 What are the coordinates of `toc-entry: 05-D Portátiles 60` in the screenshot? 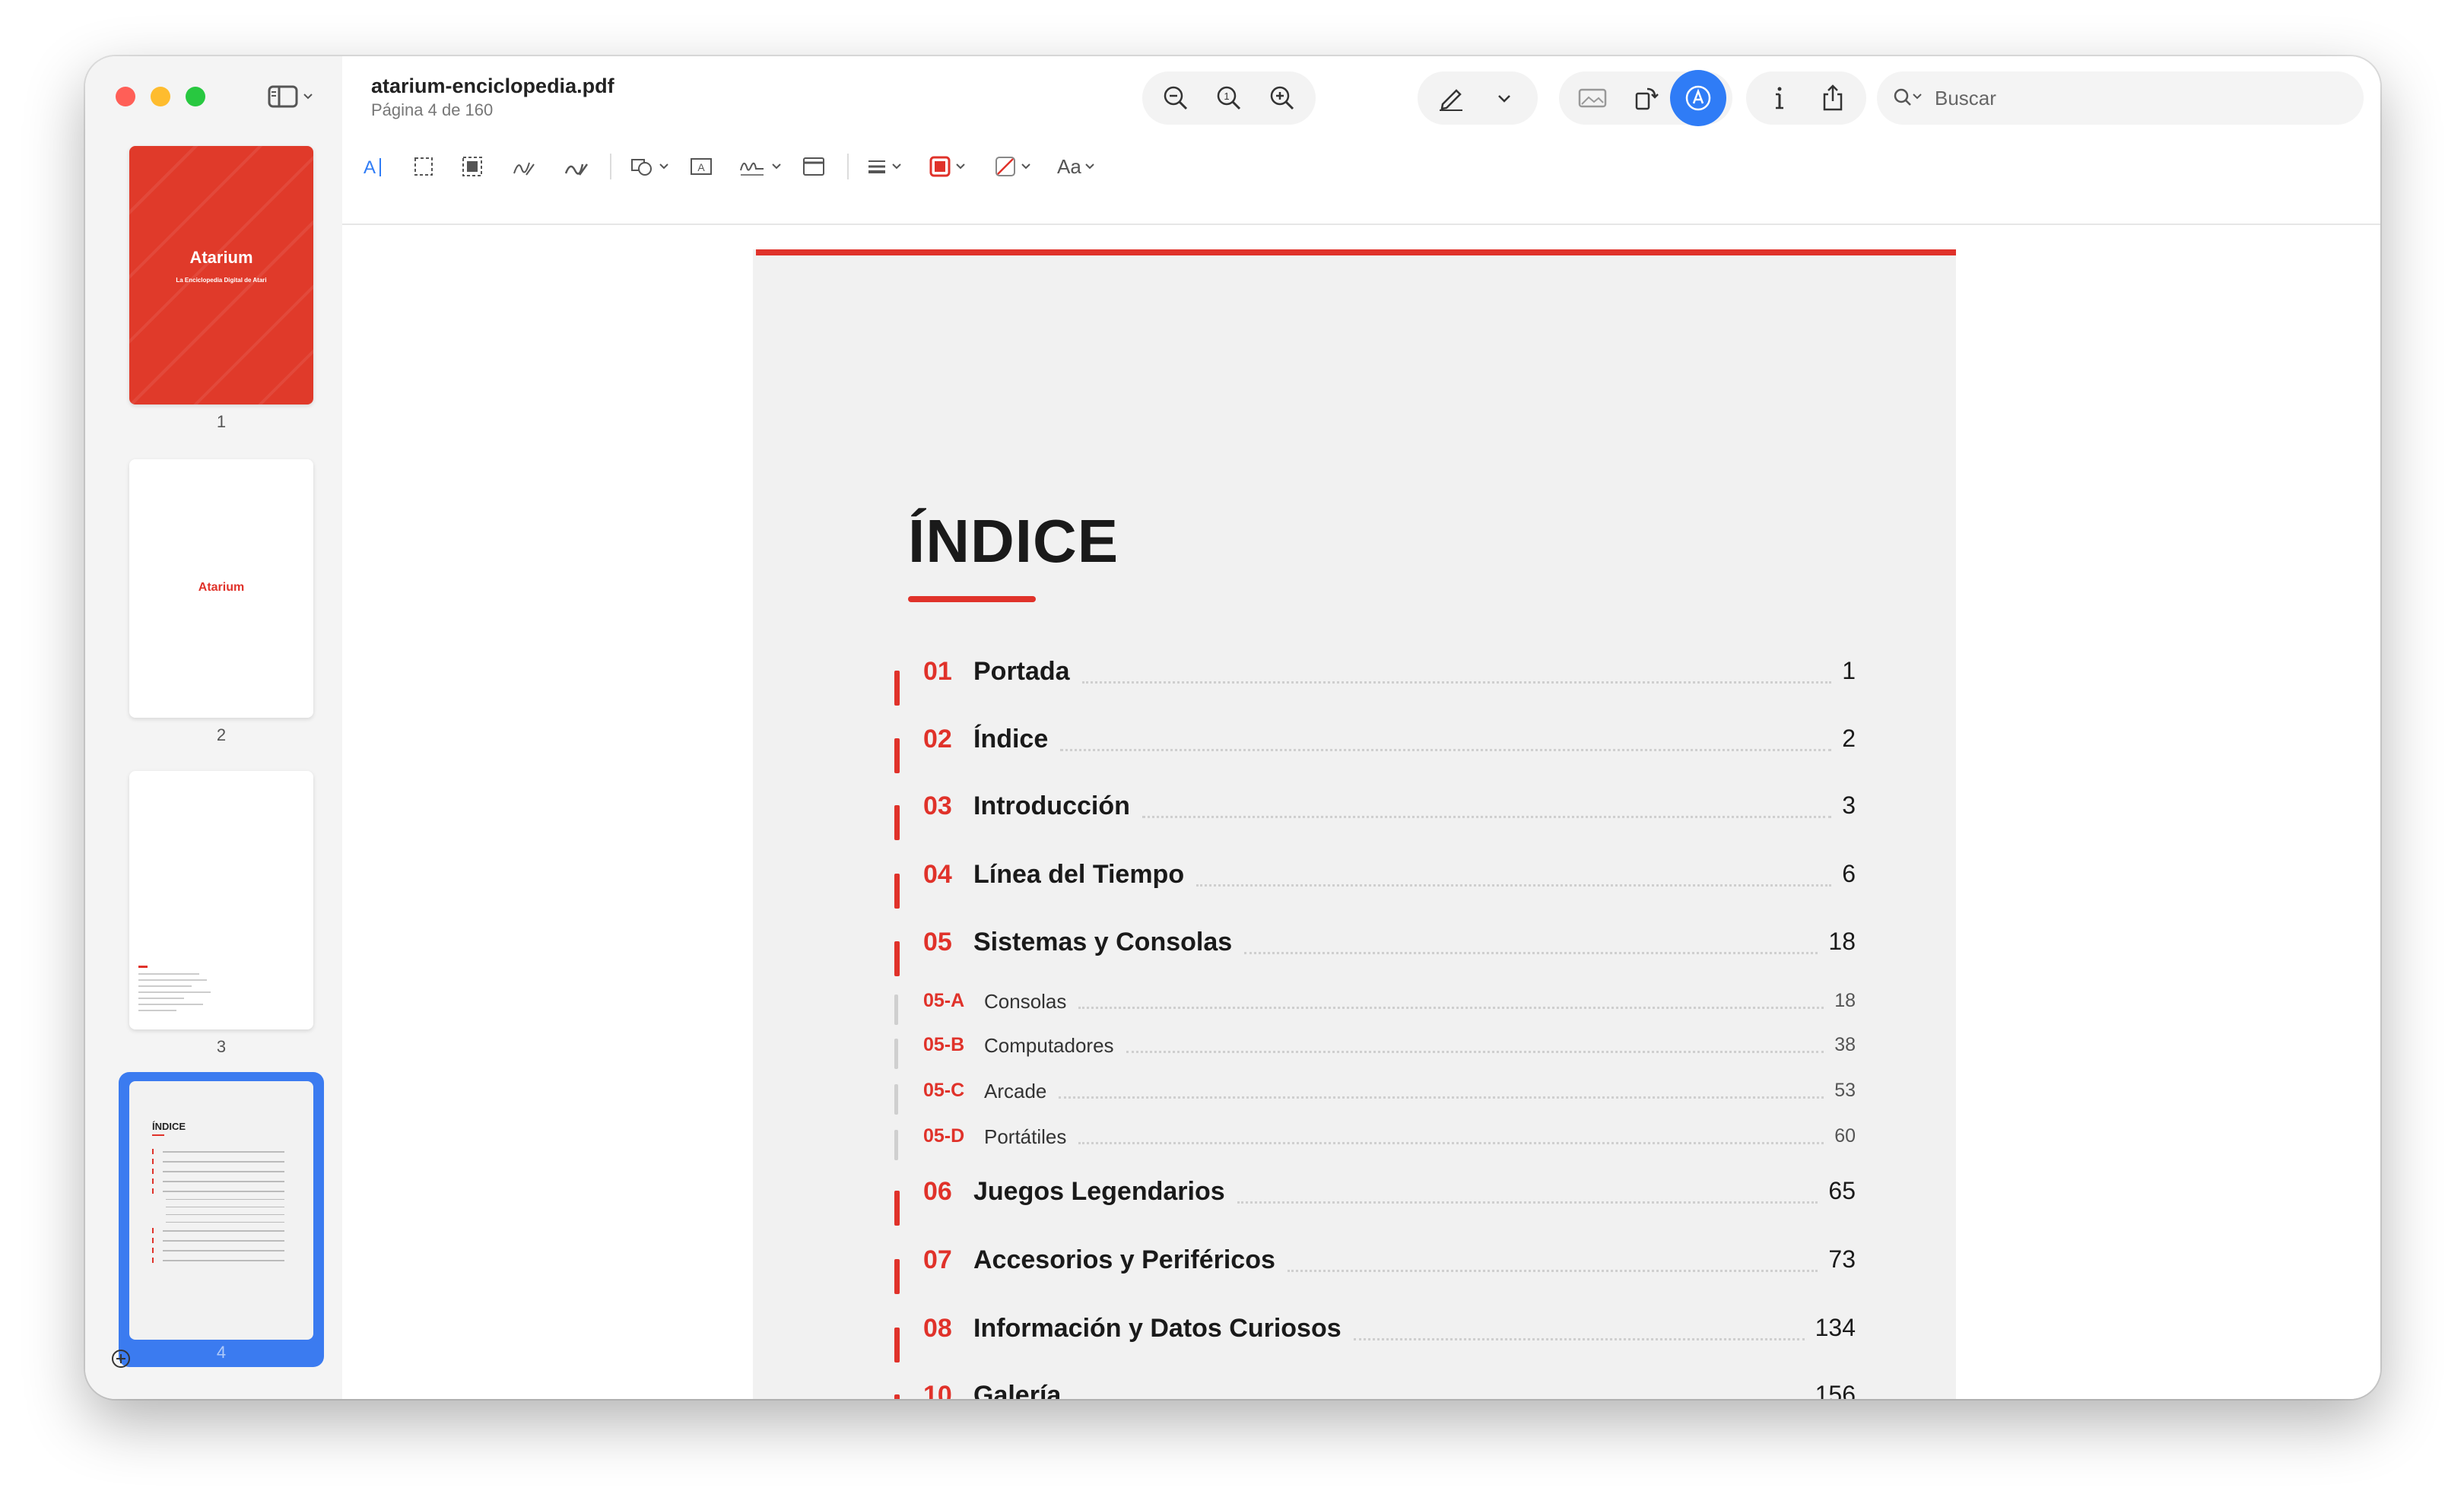 It's located at (1375, 1142).